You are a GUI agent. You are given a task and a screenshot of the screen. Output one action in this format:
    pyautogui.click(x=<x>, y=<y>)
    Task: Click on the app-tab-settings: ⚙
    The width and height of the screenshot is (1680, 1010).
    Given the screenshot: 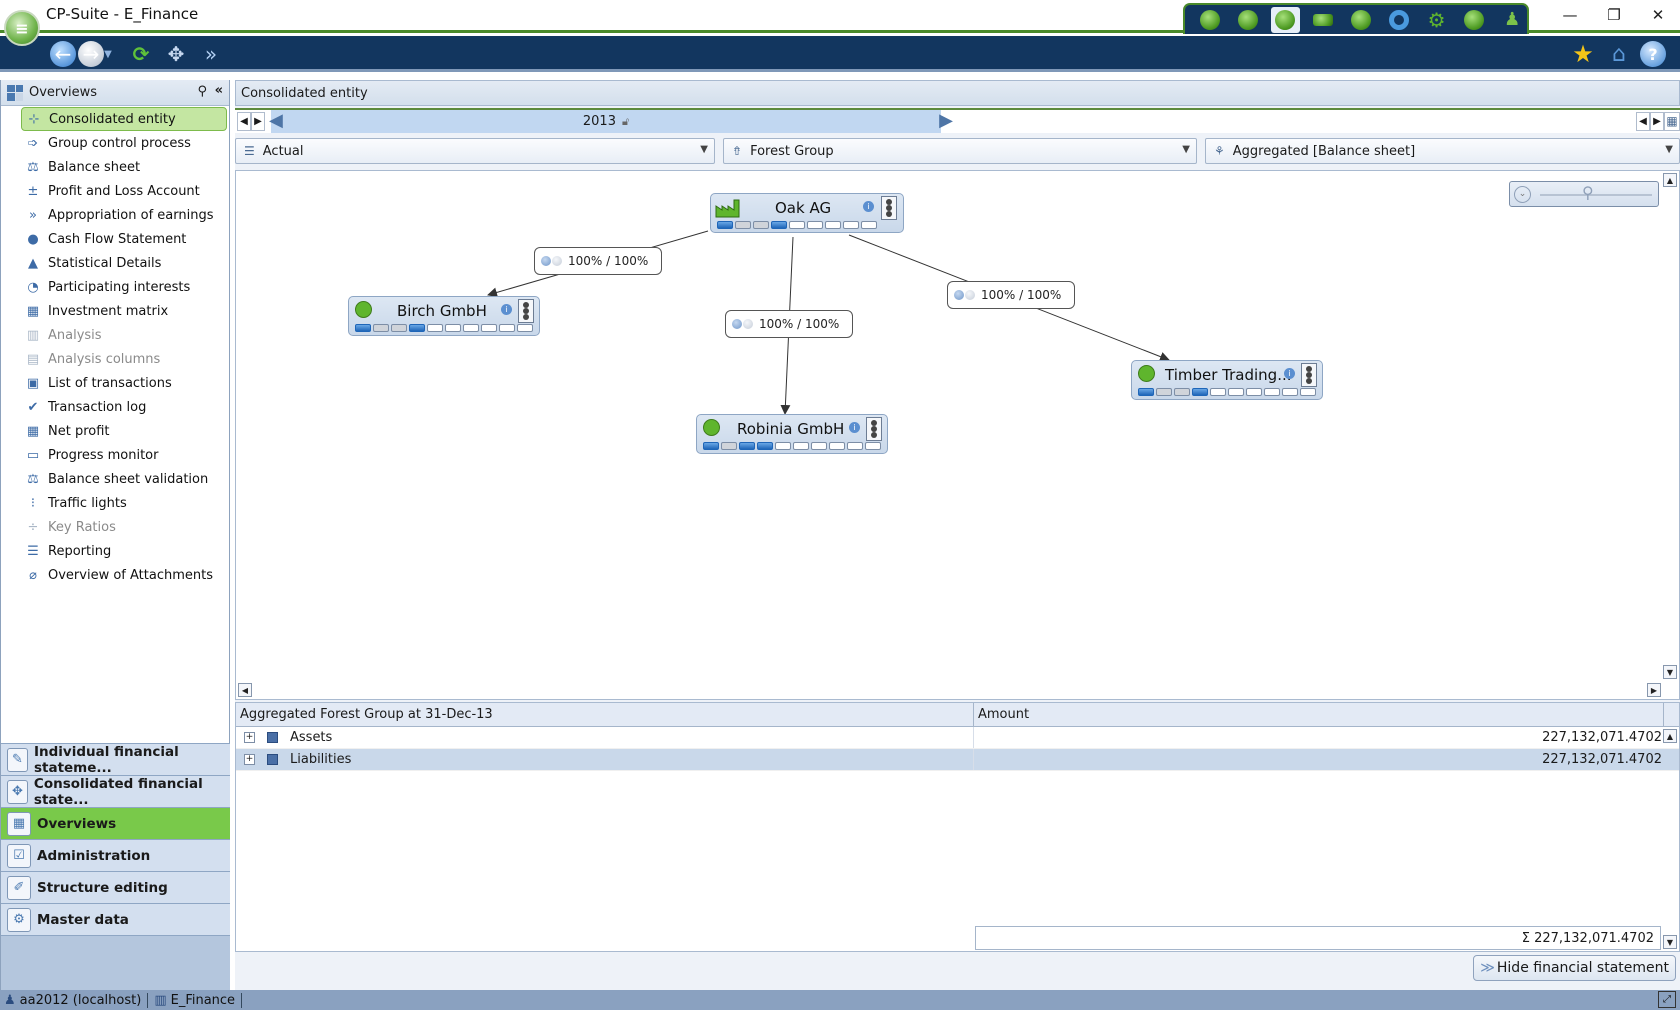 What is the action you would take?
    pyautogui.click(x=1437, y=20)
    